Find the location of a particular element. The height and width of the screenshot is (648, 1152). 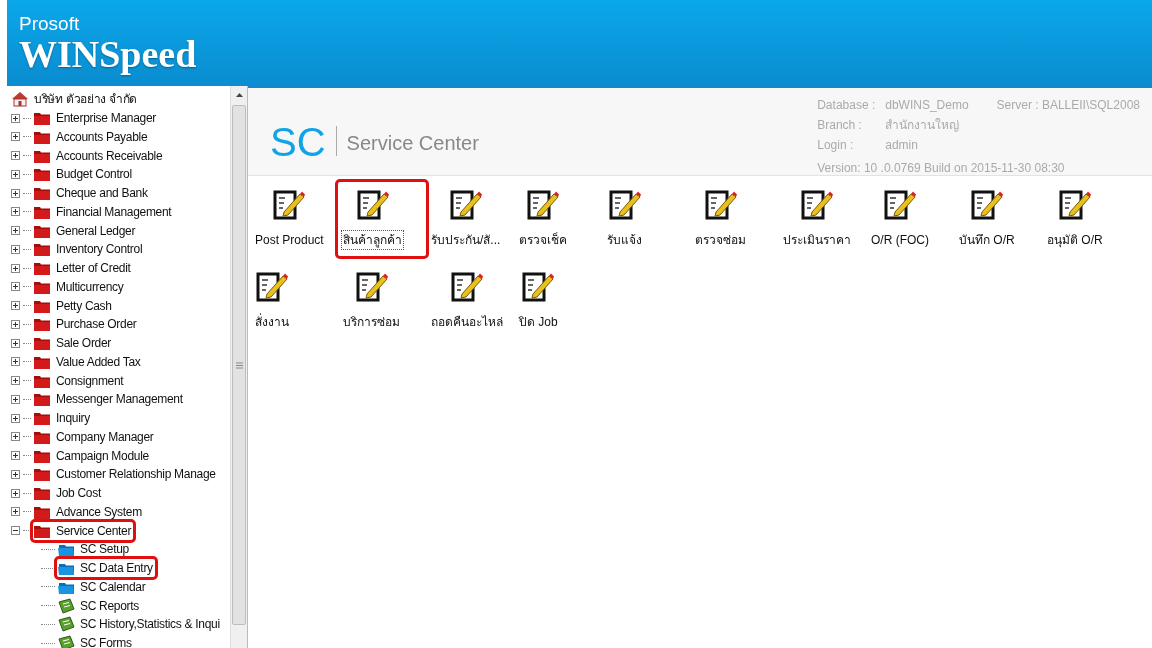

tree-item: Campaign Module is located at coordinates (102, 455).